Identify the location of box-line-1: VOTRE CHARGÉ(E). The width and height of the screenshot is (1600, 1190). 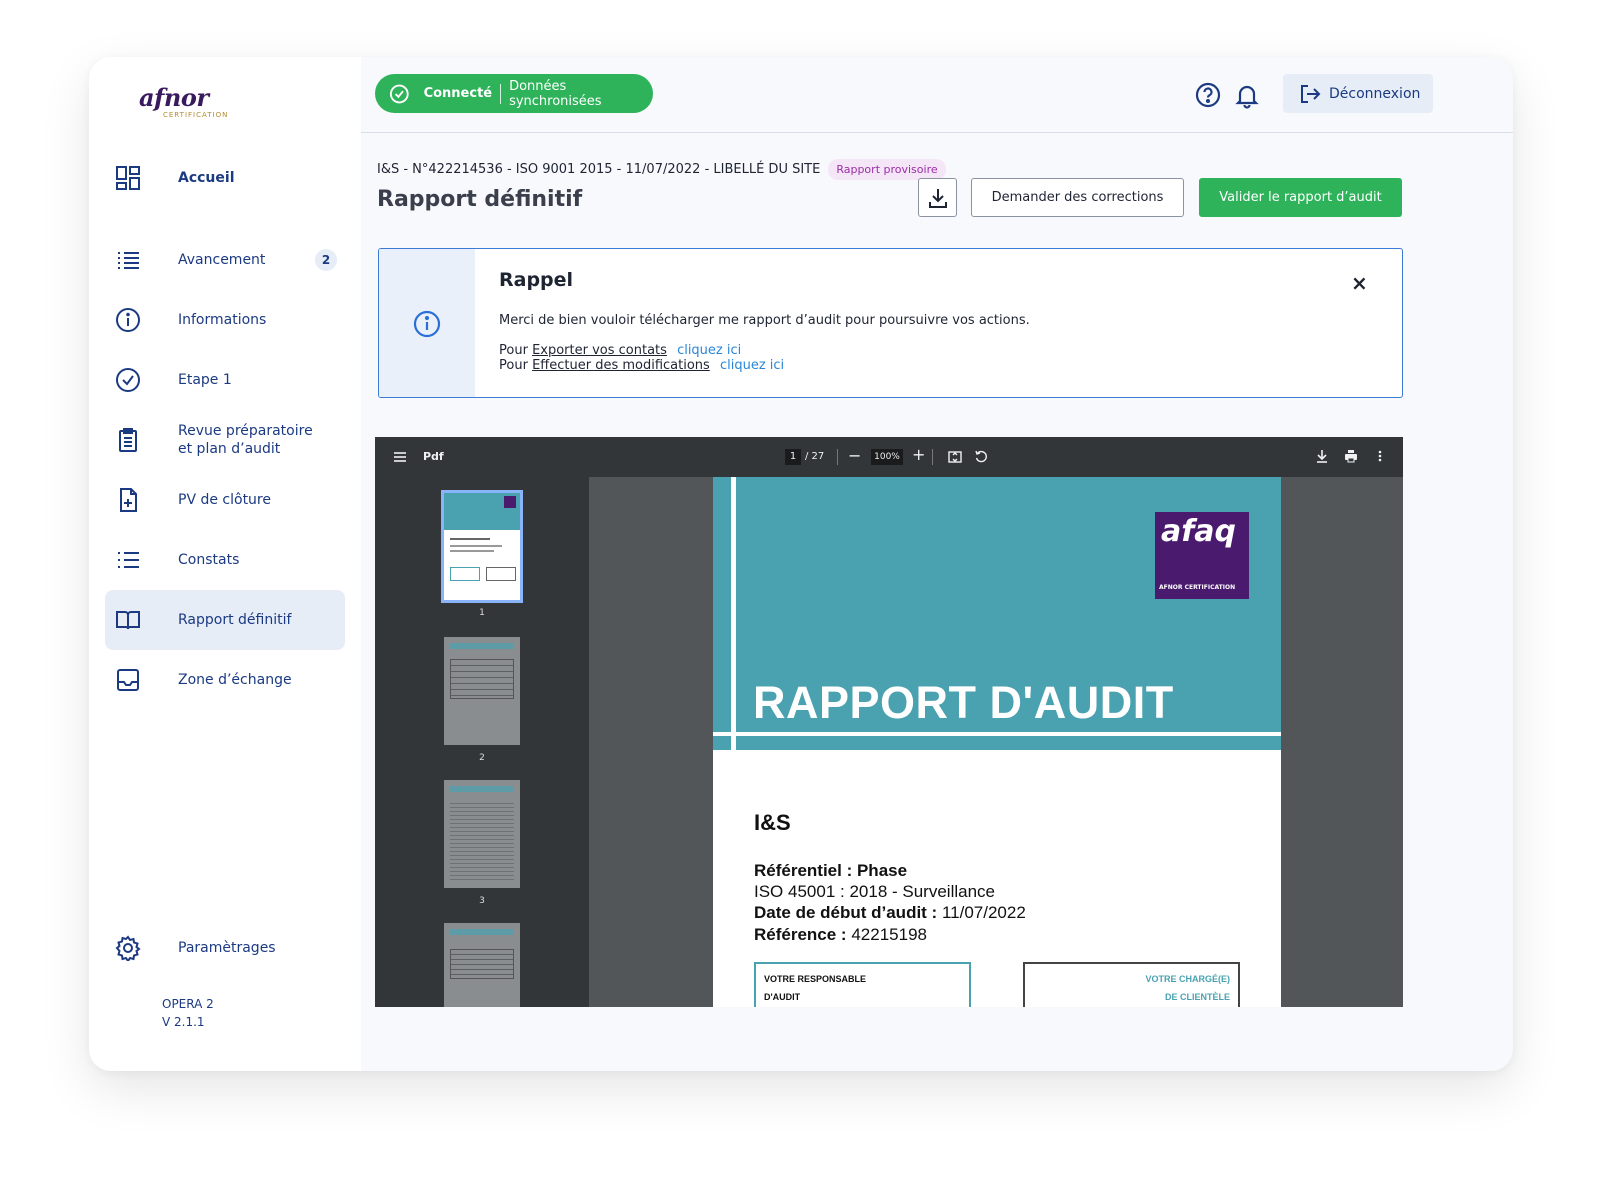
(1187, 979).